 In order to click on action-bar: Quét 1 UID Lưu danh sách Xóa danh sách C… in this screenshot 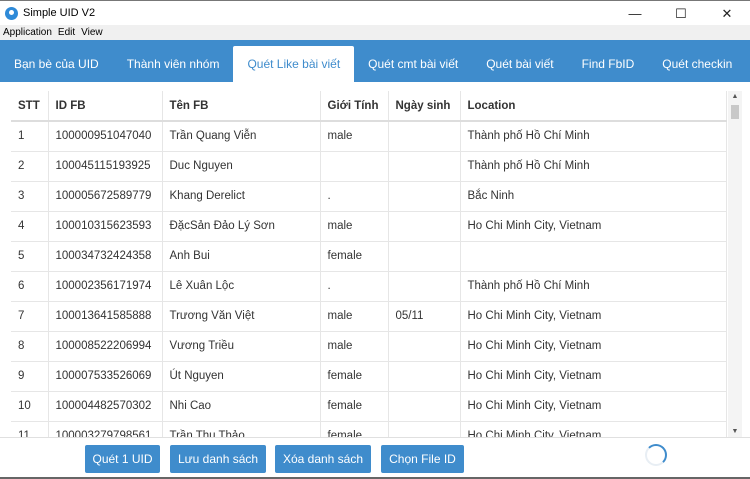, I will do `click(375, 458)`.